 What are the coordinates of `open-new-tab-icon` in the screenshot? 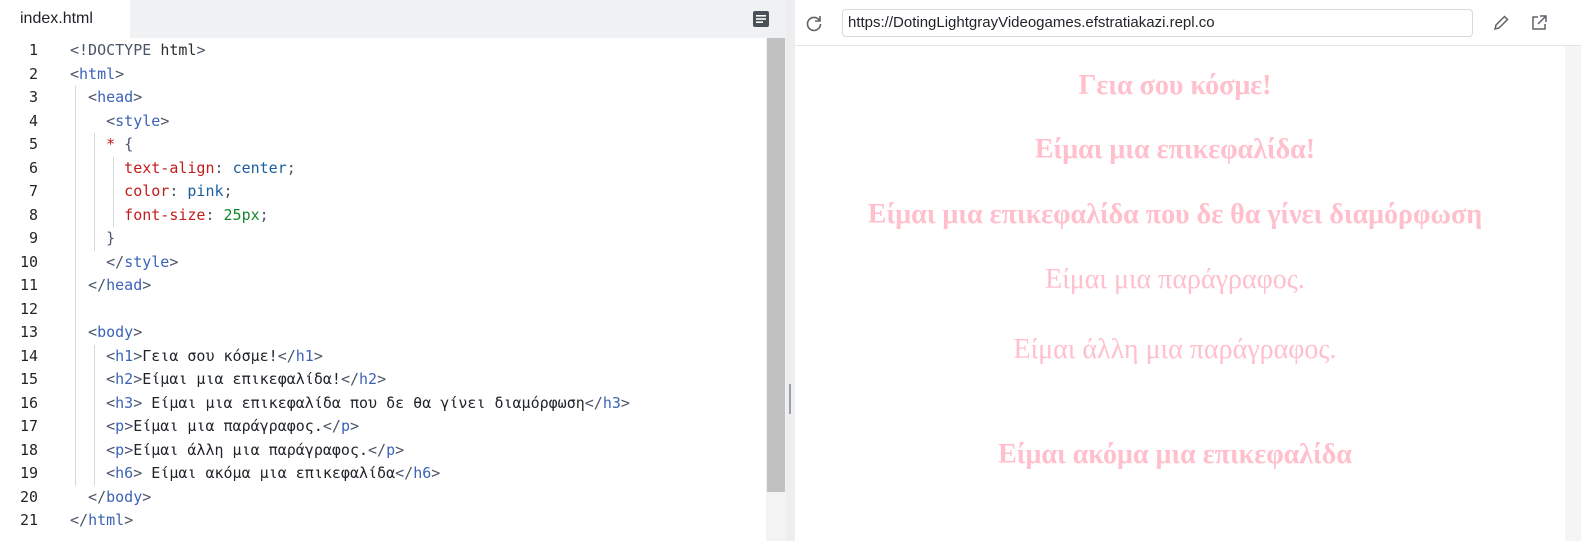 It's located at (1539, 23).